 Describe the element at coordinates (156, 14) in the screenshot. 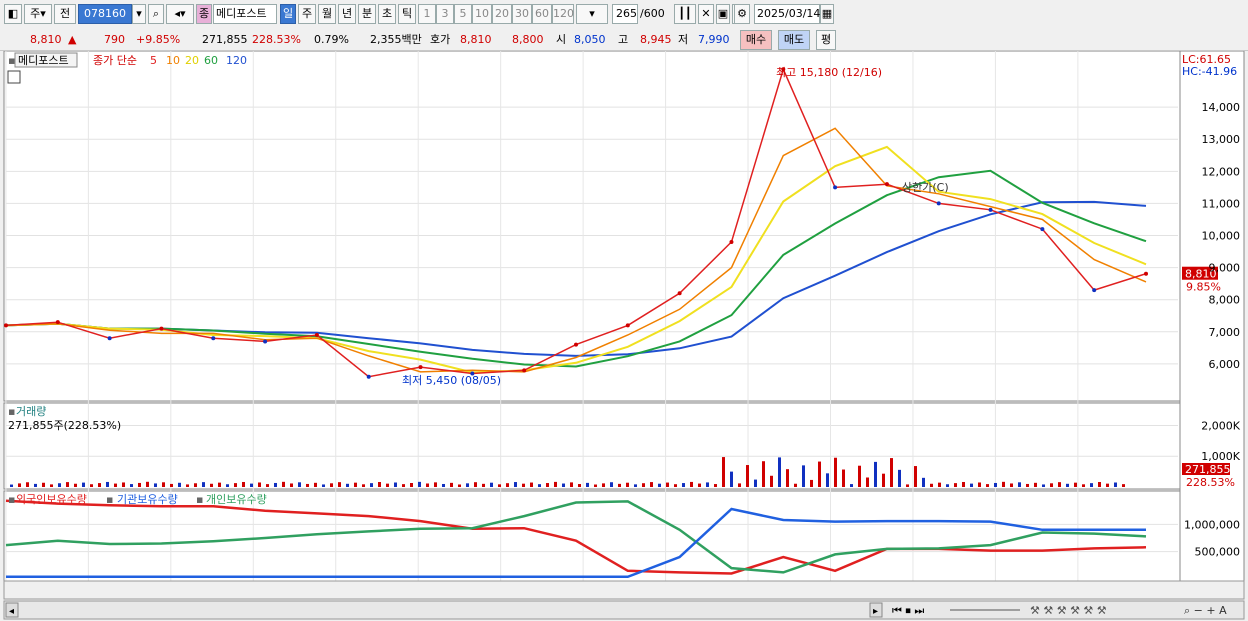

I see `search-icon: ⌕` at that location.